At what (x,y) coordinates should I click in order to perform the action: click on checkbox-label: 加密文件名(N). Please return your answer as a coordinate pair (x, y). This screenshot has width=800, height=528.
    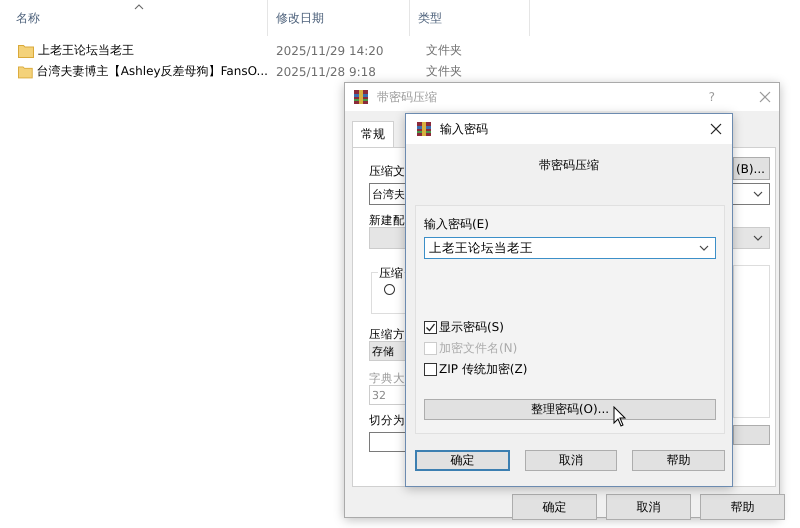
    Looking at the image, I should click on (478, 348).